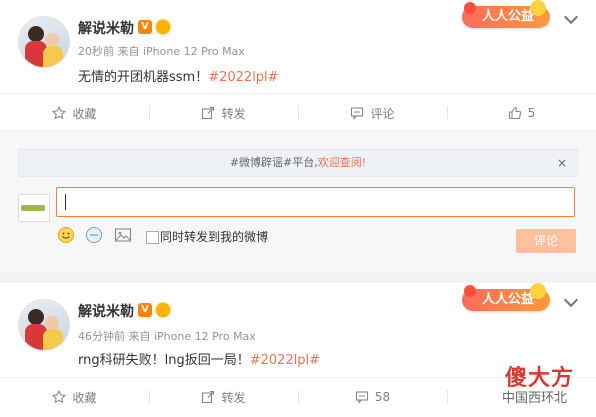 The height and width of the screenshot is (417, 596). I want to click on comment-button: 评论, so click(372, 113).